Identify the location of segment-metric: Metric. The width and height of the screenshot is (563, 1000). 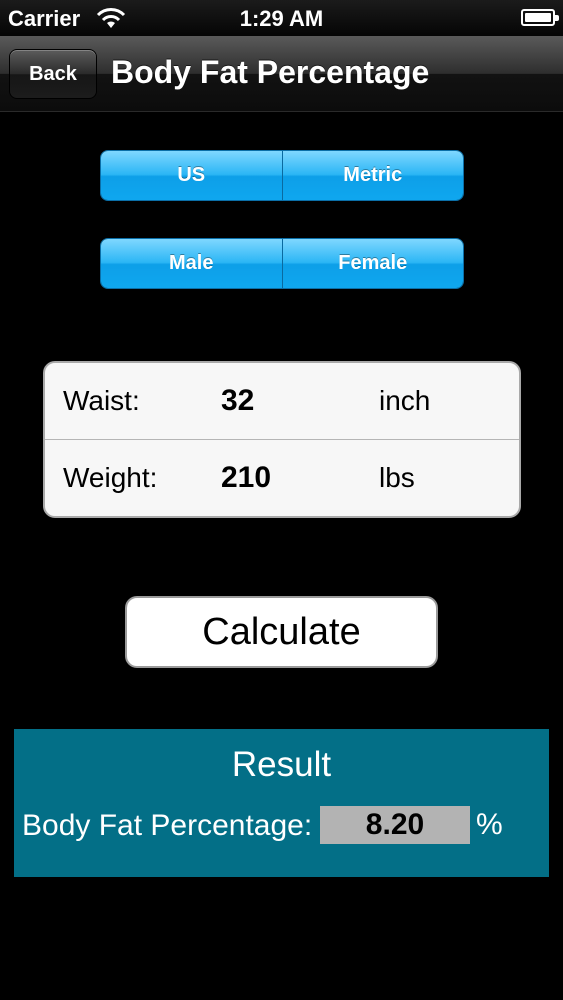
(372, 175).